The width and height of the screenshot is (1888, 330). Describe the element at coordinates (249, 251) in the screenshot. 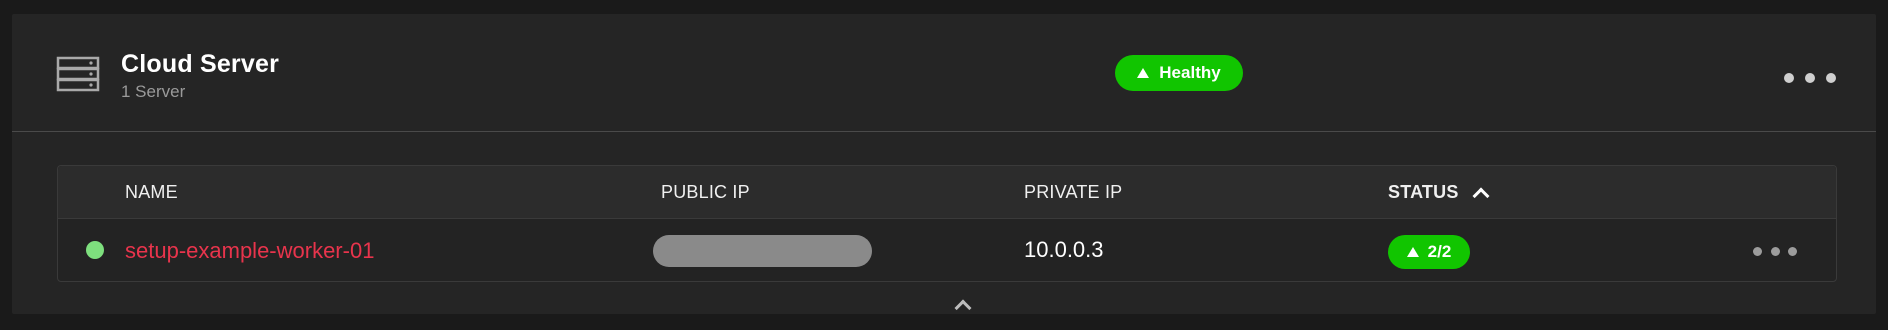

I see `server-name-link: setup-example-worker-01` at that location.